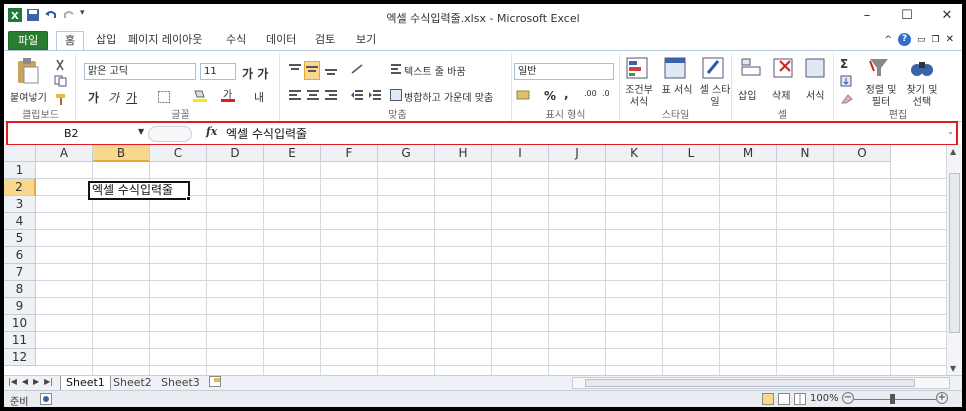 This screenshot has width=966, height=411. Describe the element at coordinates (953, 368) in the screenshot. I see `scroll-down-icon: ▼` at that location.